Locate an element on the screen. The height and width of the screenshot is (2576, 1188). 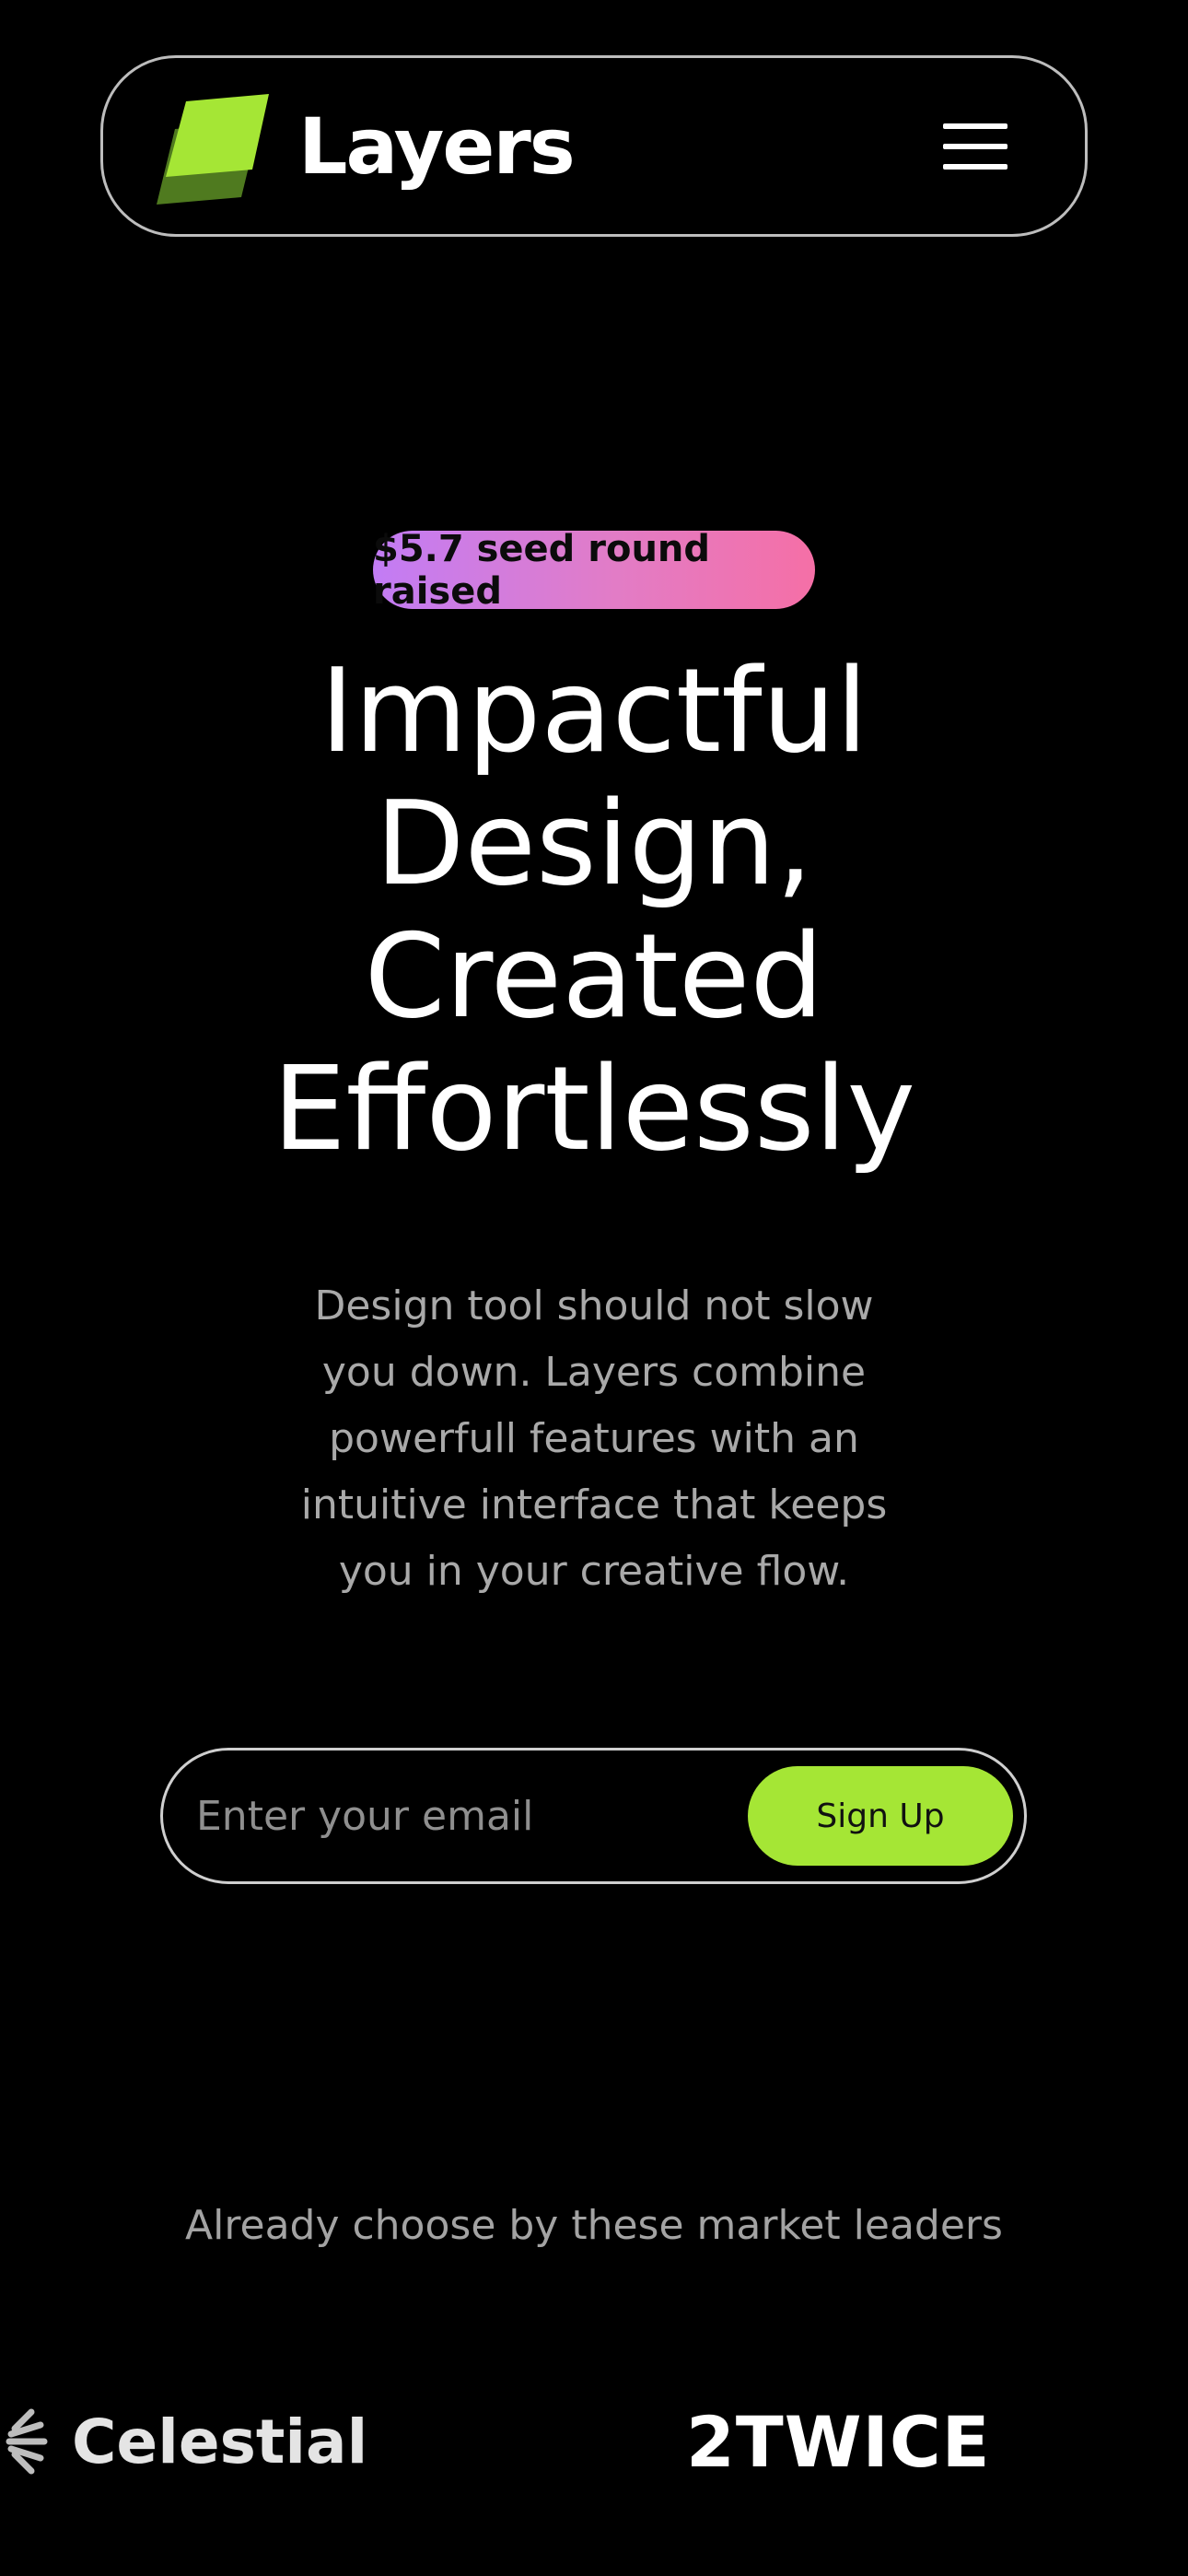
market-leaders-caption: Already choose by these market leaders is located at coordinates (594, 2225).